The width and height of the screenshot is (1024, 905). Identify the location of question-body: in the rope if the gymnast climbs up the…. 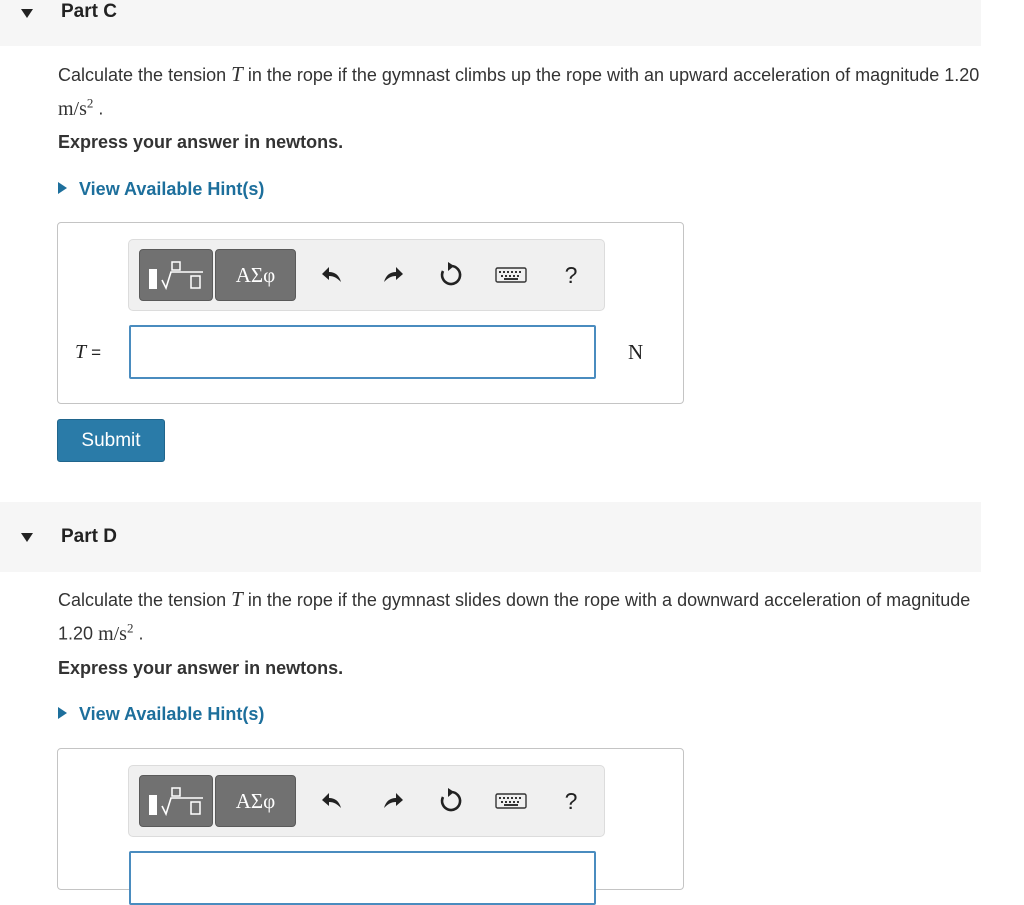
(613, 75).